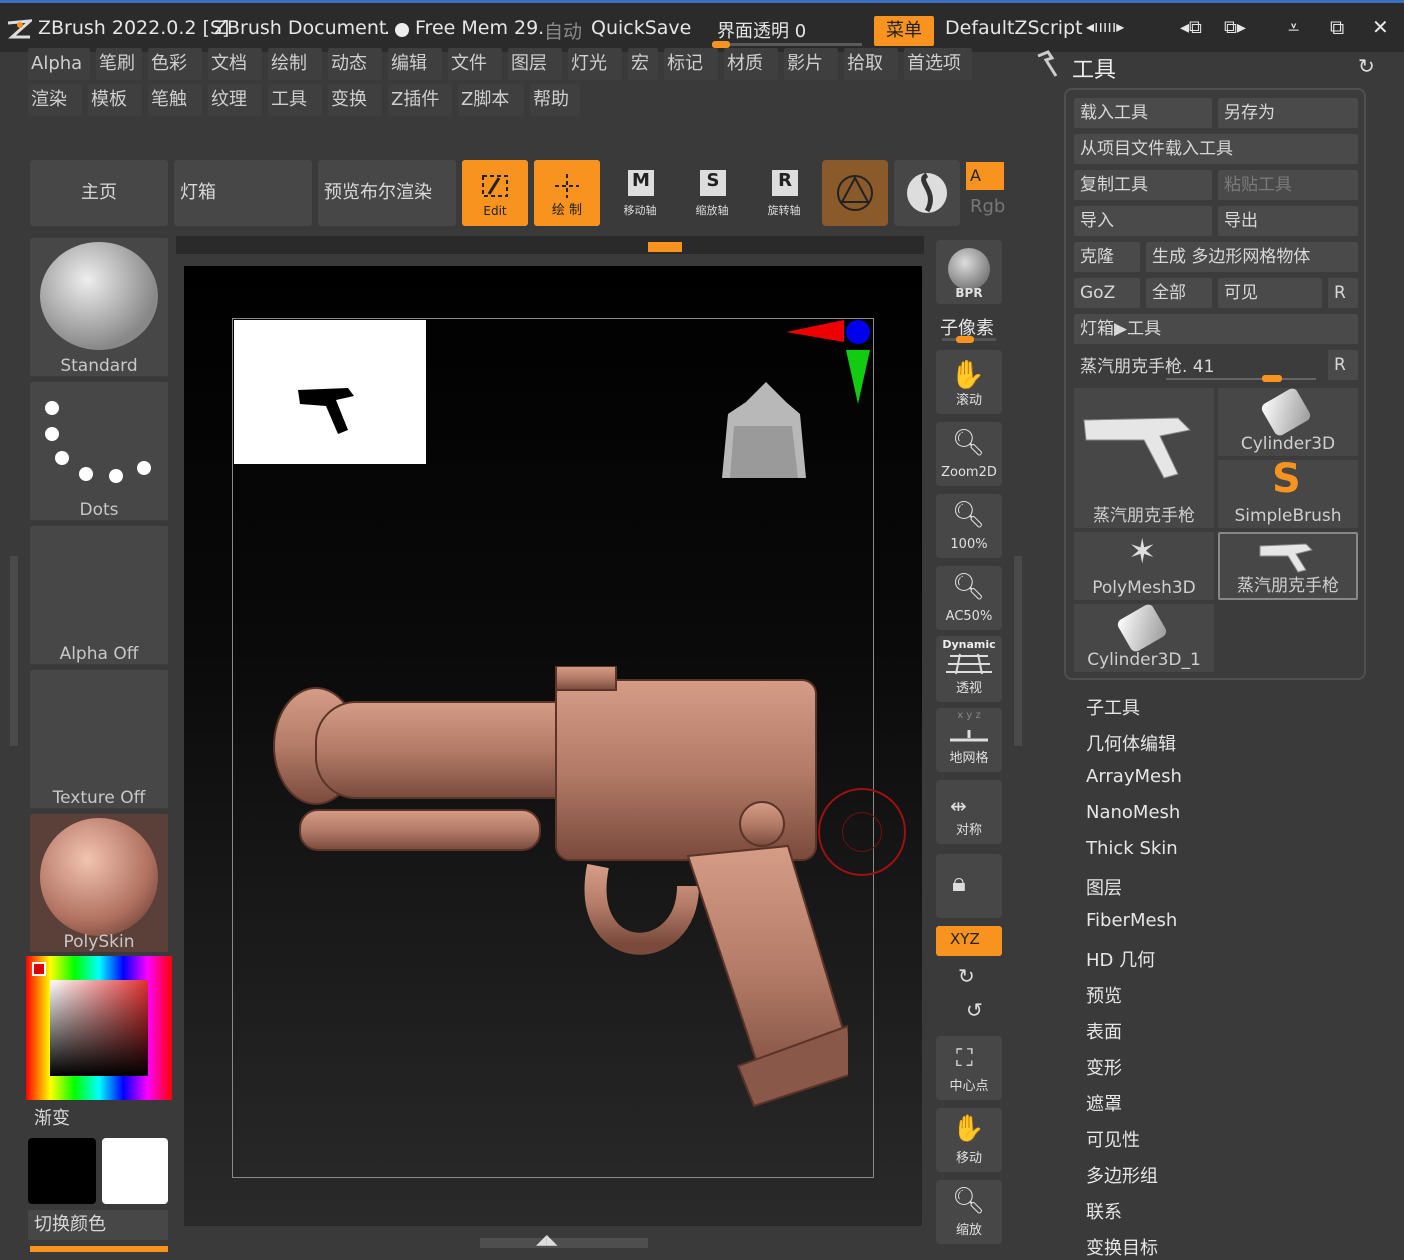 Image resolution: width=1404 pixels, height=1260 pixels. I want to click on menu-item-row2-4: 工具, so click(295, 100).